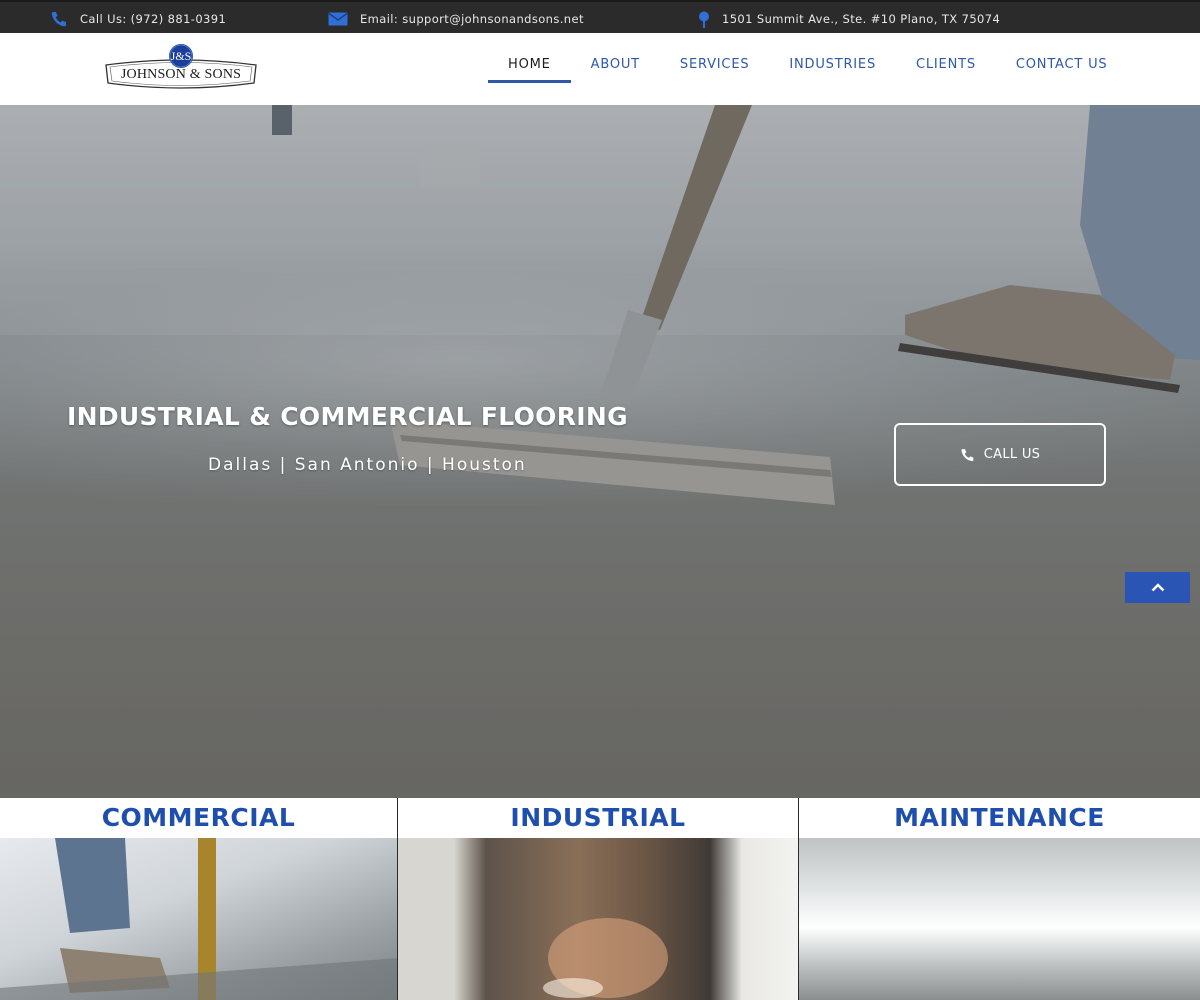  What do you see at coordinates (181, 56) in the screenshot?
I see `svg-text: J&S` at bounding box center [181, 56].